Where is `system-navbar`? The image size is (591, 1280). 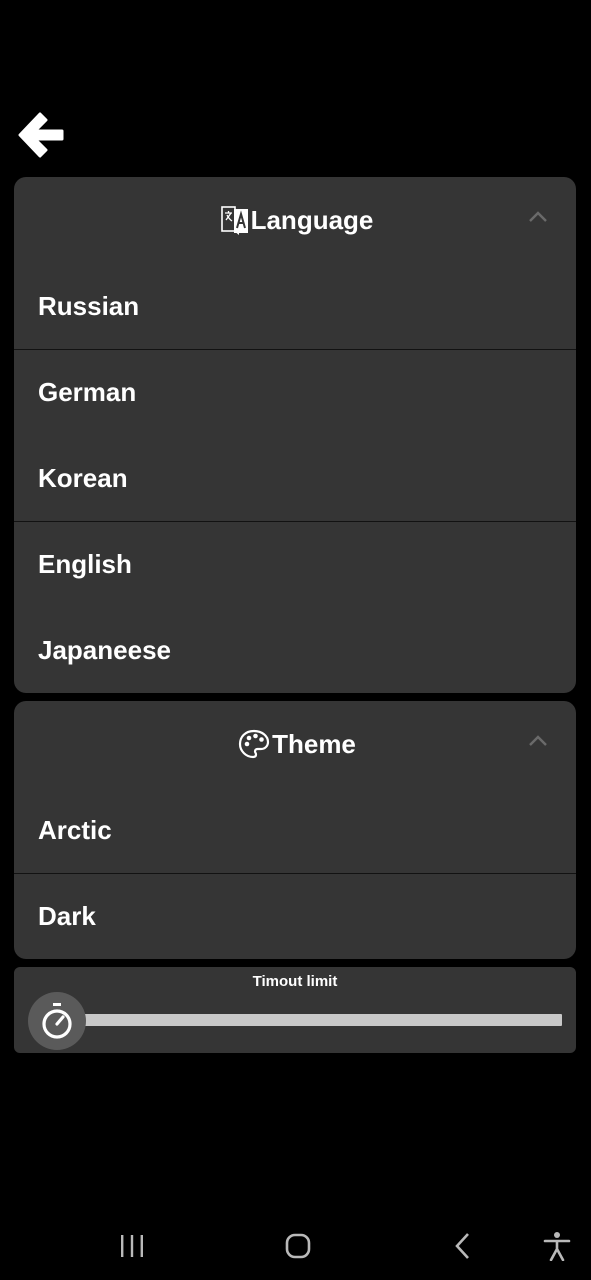 system-navbar is located at coordinates (295, 1246).